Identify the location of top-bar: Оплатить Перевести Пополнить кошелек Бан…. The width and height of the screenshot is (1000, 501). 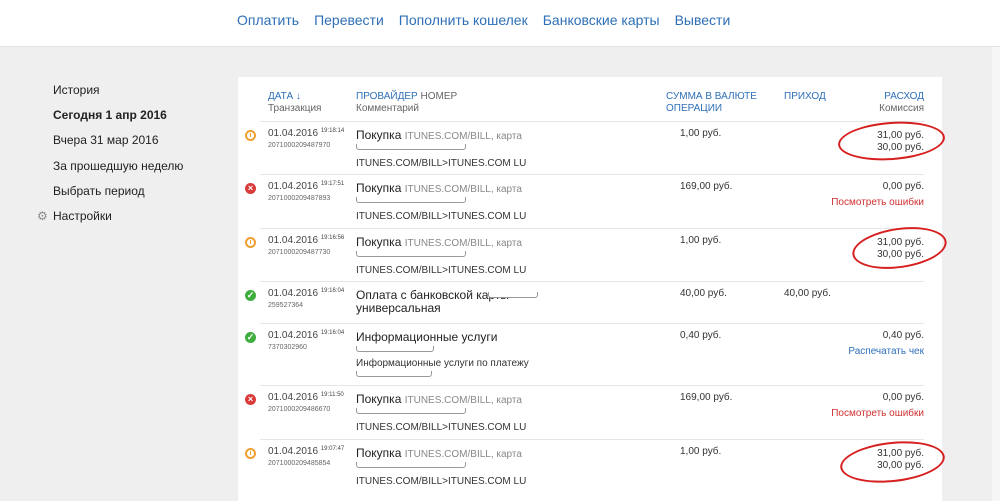
(500, 23).